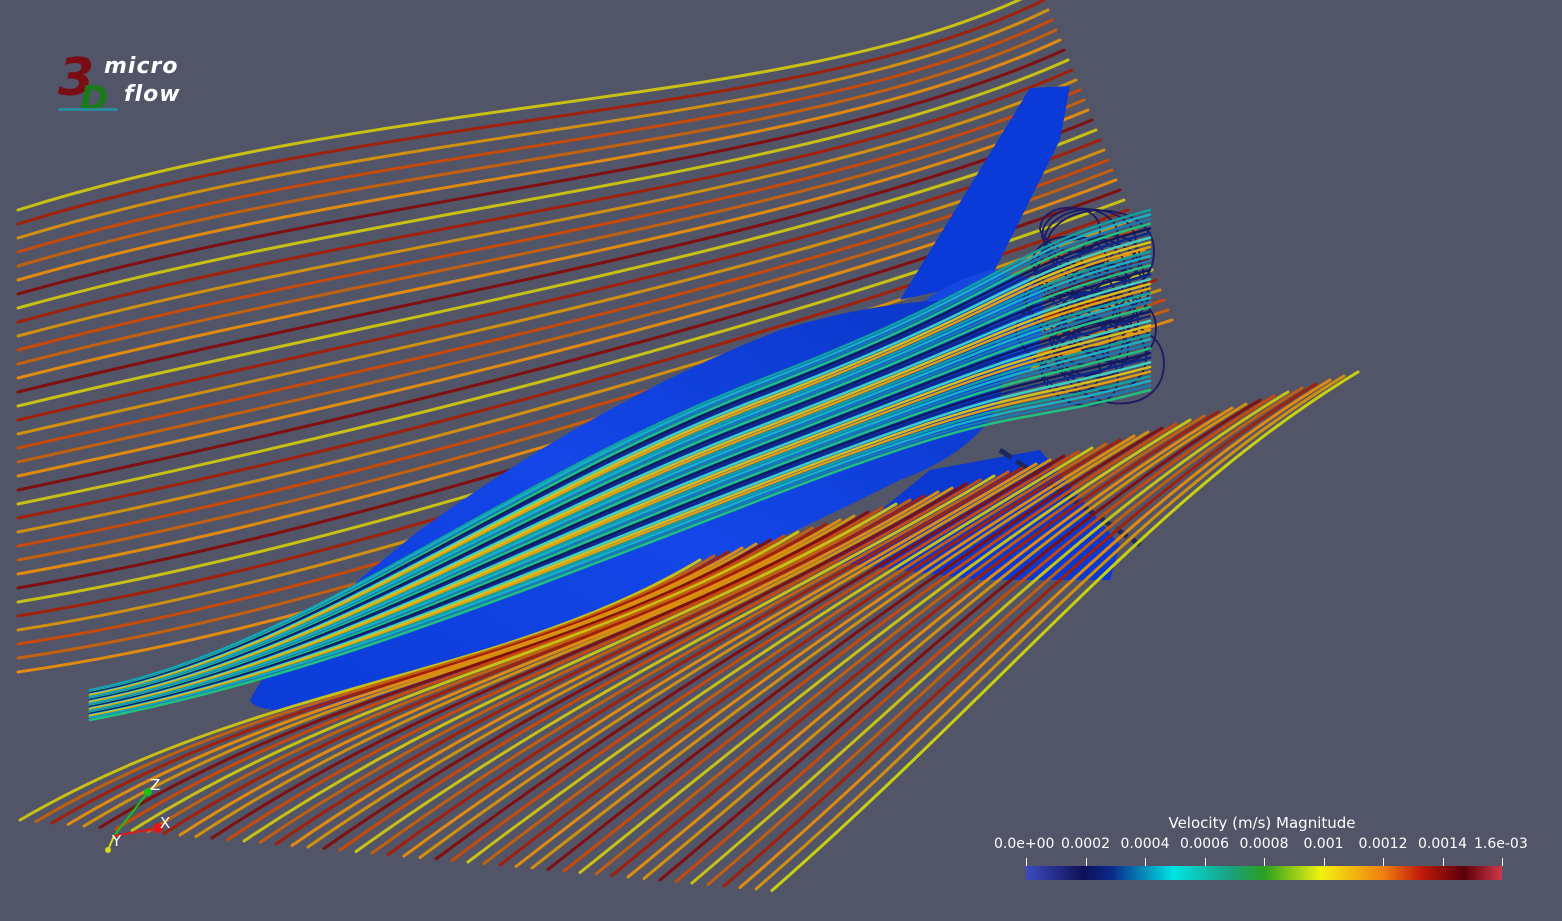 Image resolution: width=1562 pixels, height=921 pixels. I want to click on legend-tick-label: 0.0004, so click(1145, 844).